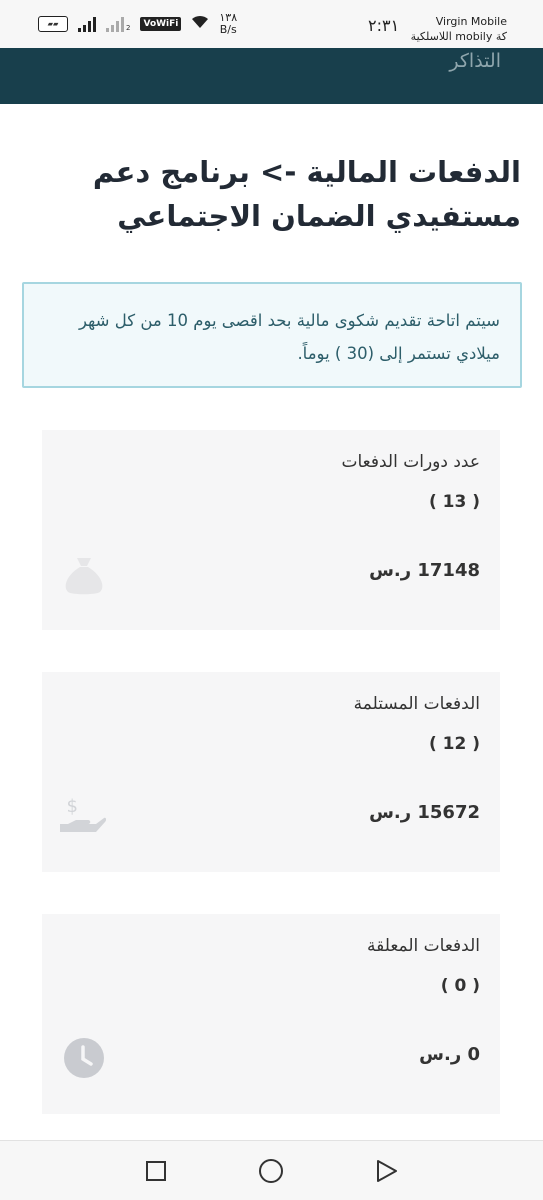  I want to click on square-icon, so click(156, 1171).